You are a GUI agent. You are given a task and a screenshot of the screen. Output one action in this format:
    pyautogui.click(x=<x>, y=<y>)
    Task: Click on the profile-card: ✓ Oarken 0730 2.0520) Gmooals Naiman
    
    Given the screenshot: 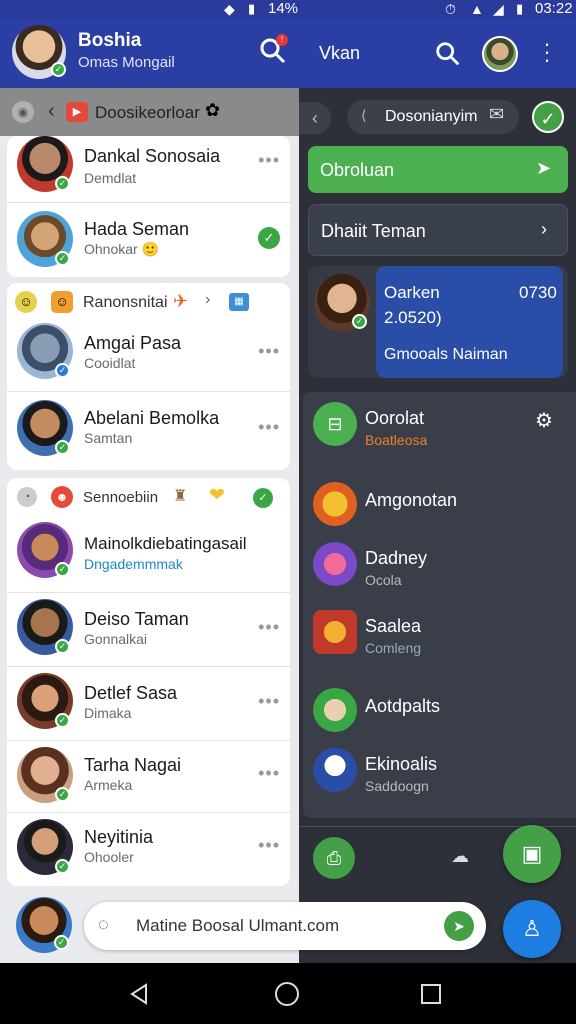 What is the action you would take?
    pyautogui.click(x=438, y=322)
    